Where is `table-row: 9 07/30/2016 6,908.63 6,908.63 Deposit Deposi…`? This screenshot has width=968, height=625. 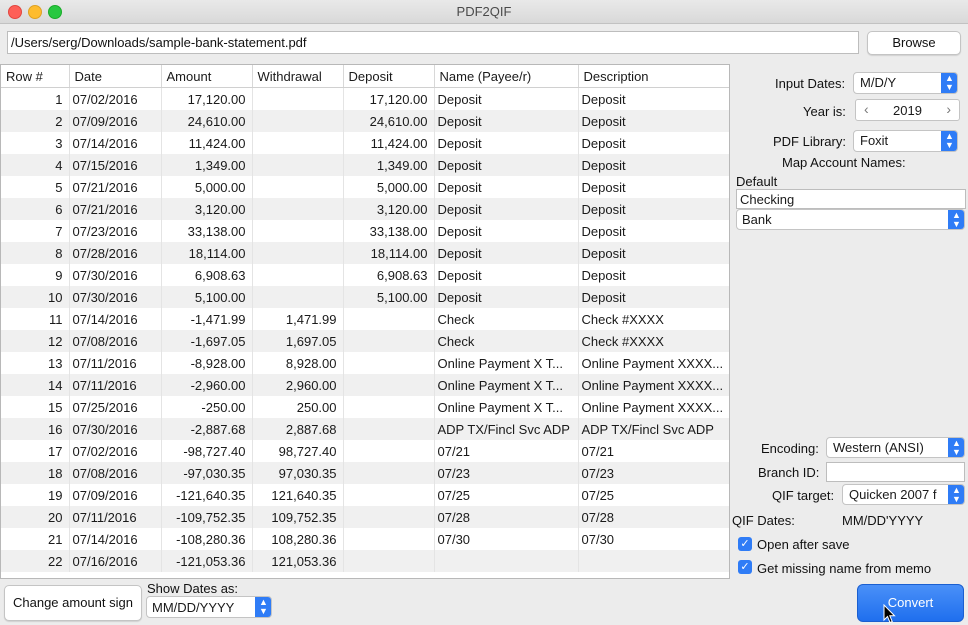 table-row: 9 07/30/2016 6,908.63 6,908.63 Deposit Deposi… is located at coordinates (365, 275).